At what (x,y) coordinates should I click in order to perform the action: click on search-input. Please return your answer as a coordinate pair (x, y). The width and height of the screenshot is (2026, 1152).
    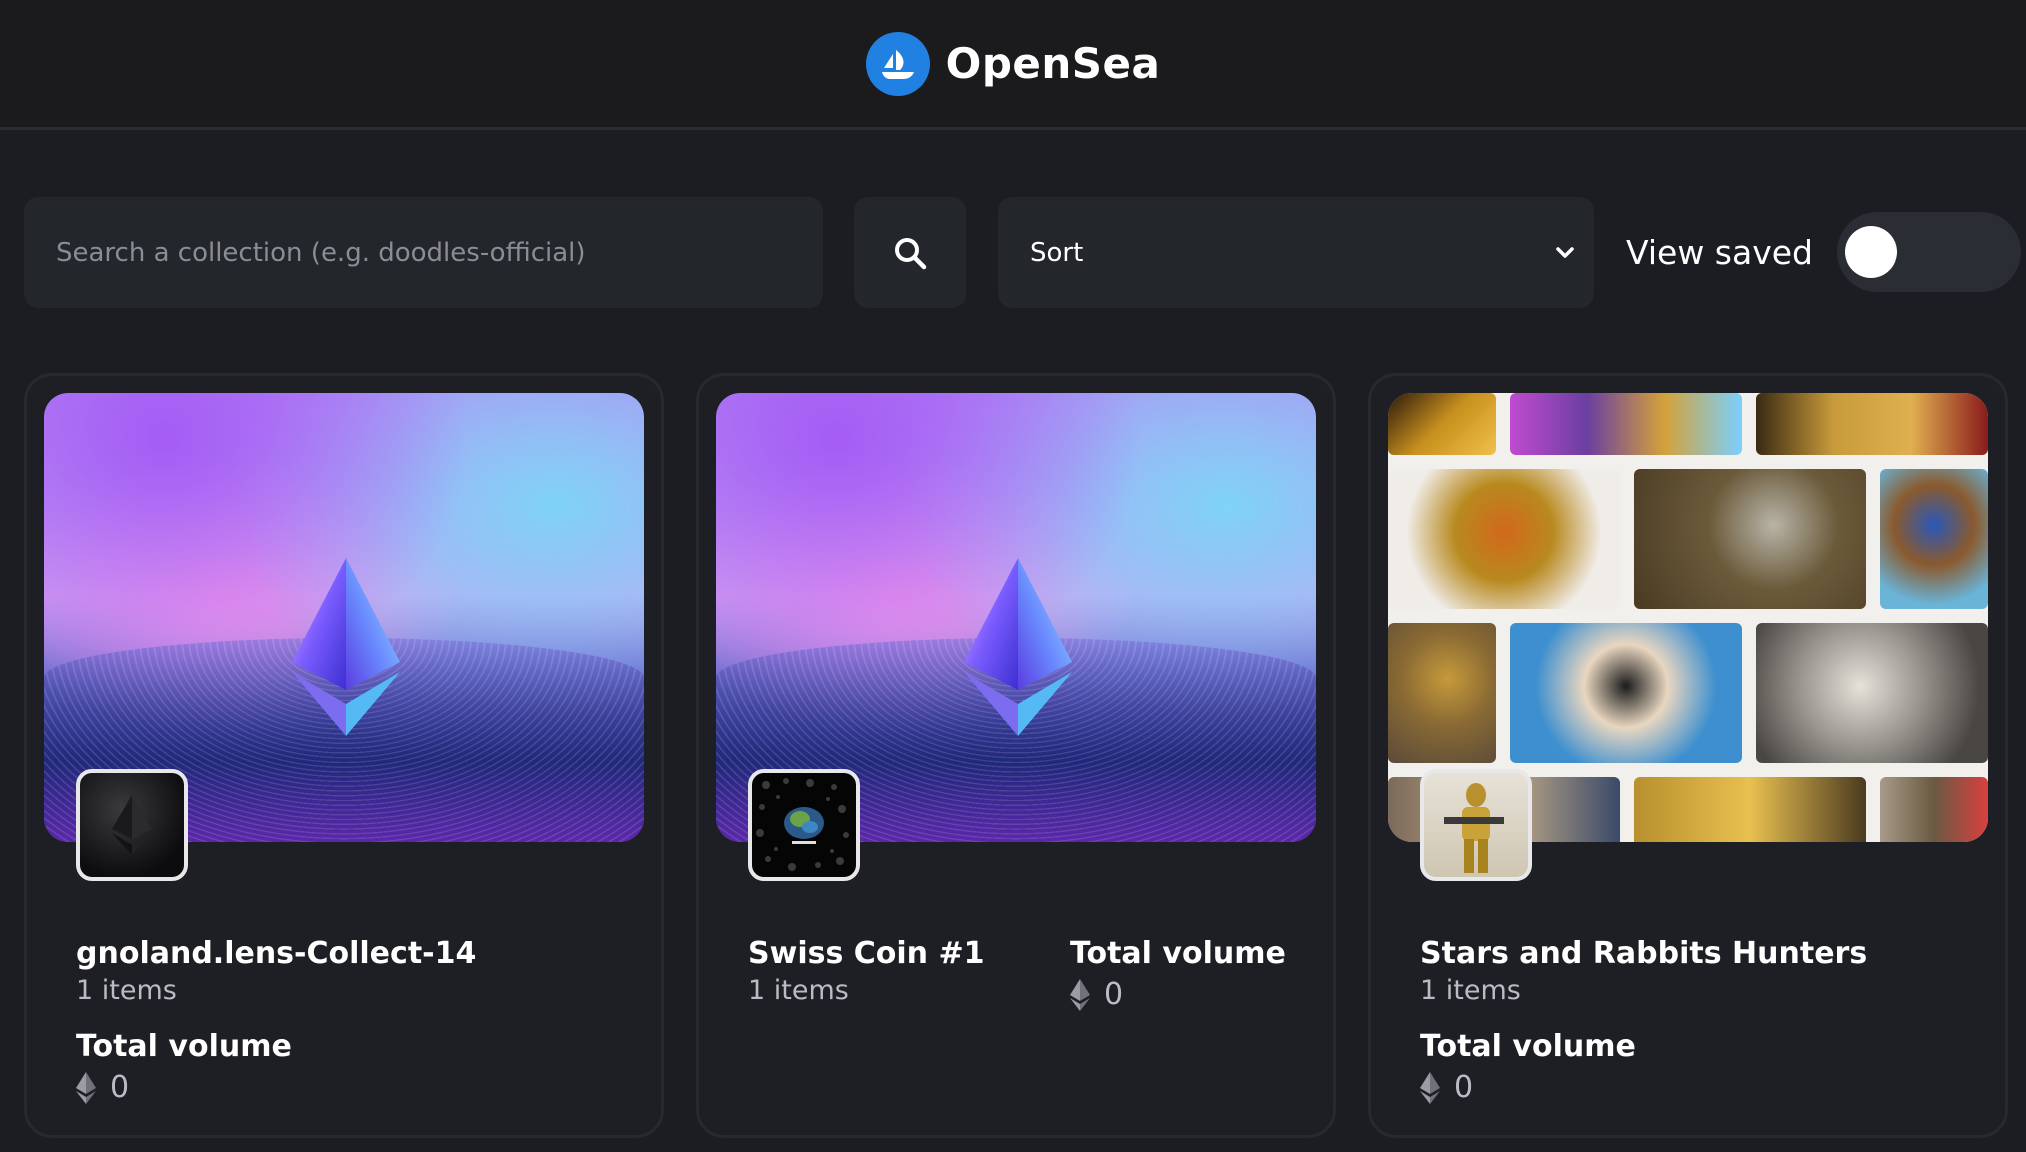
    Looking at the image, I should click on (439, 252).